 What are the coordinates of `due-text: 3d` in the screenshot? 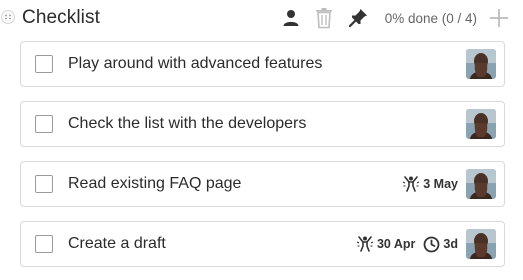 It's located at (450, 244).